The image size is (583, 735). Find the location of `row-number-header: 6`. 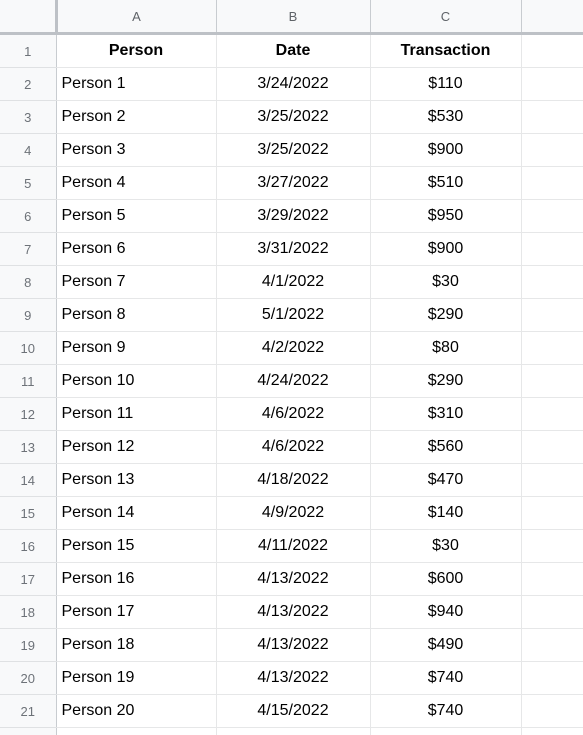

row-number-header: 6 is located at coordinates (28, 216).